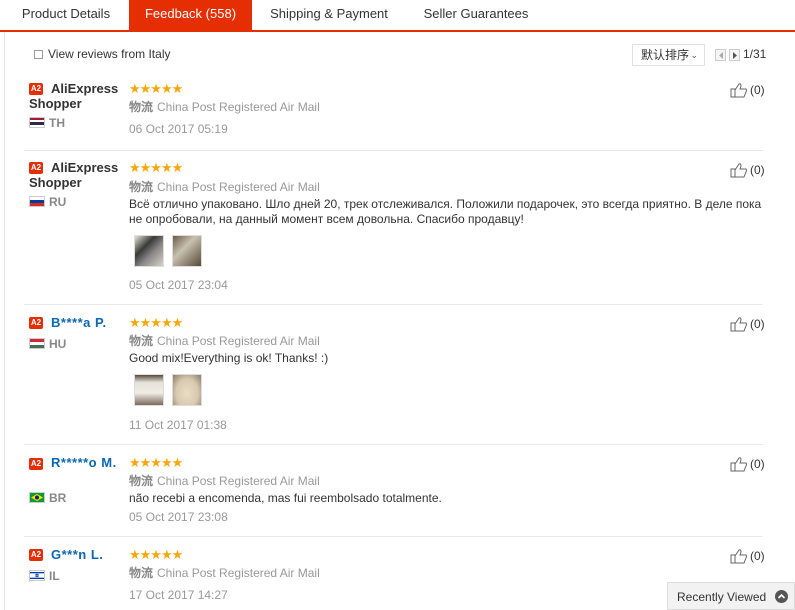 The image size is (795, 610). Describe the element at coordinates (66, 15) in the screenshot. I see `tab-product-details: Product Details` at that location.